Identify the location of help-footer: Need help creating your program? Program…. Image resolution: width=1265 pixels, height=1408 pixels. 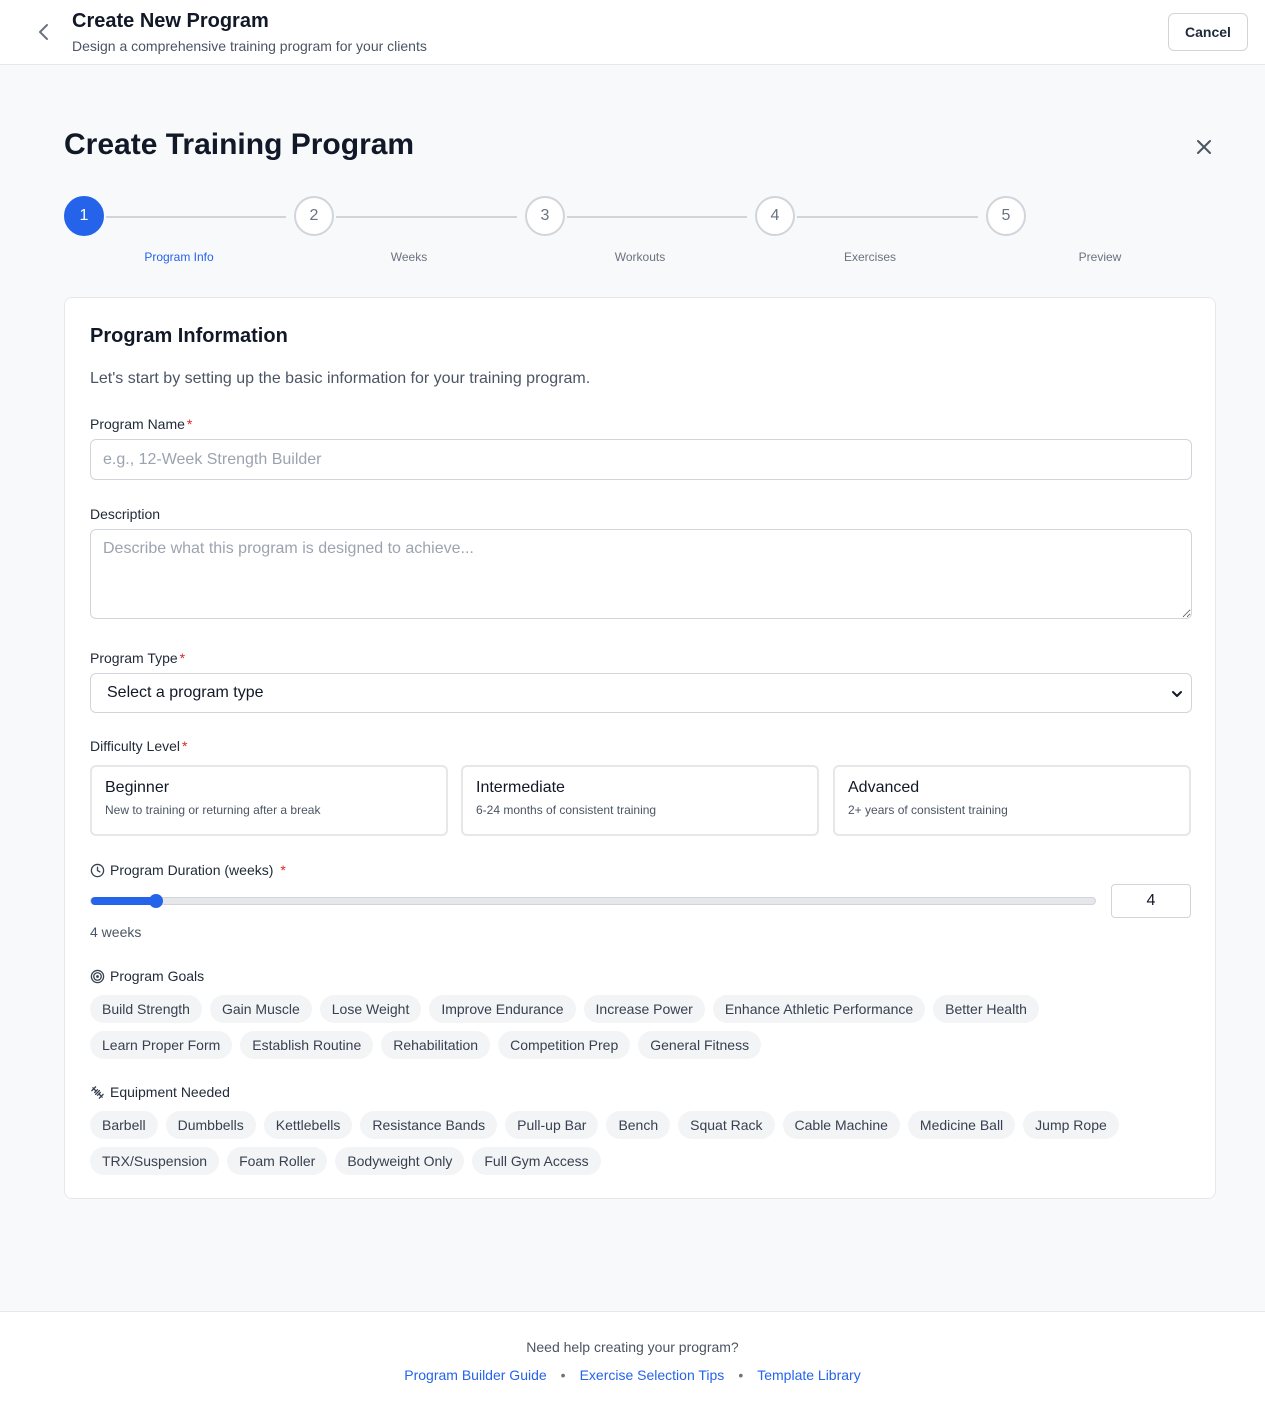
(632, 1359).